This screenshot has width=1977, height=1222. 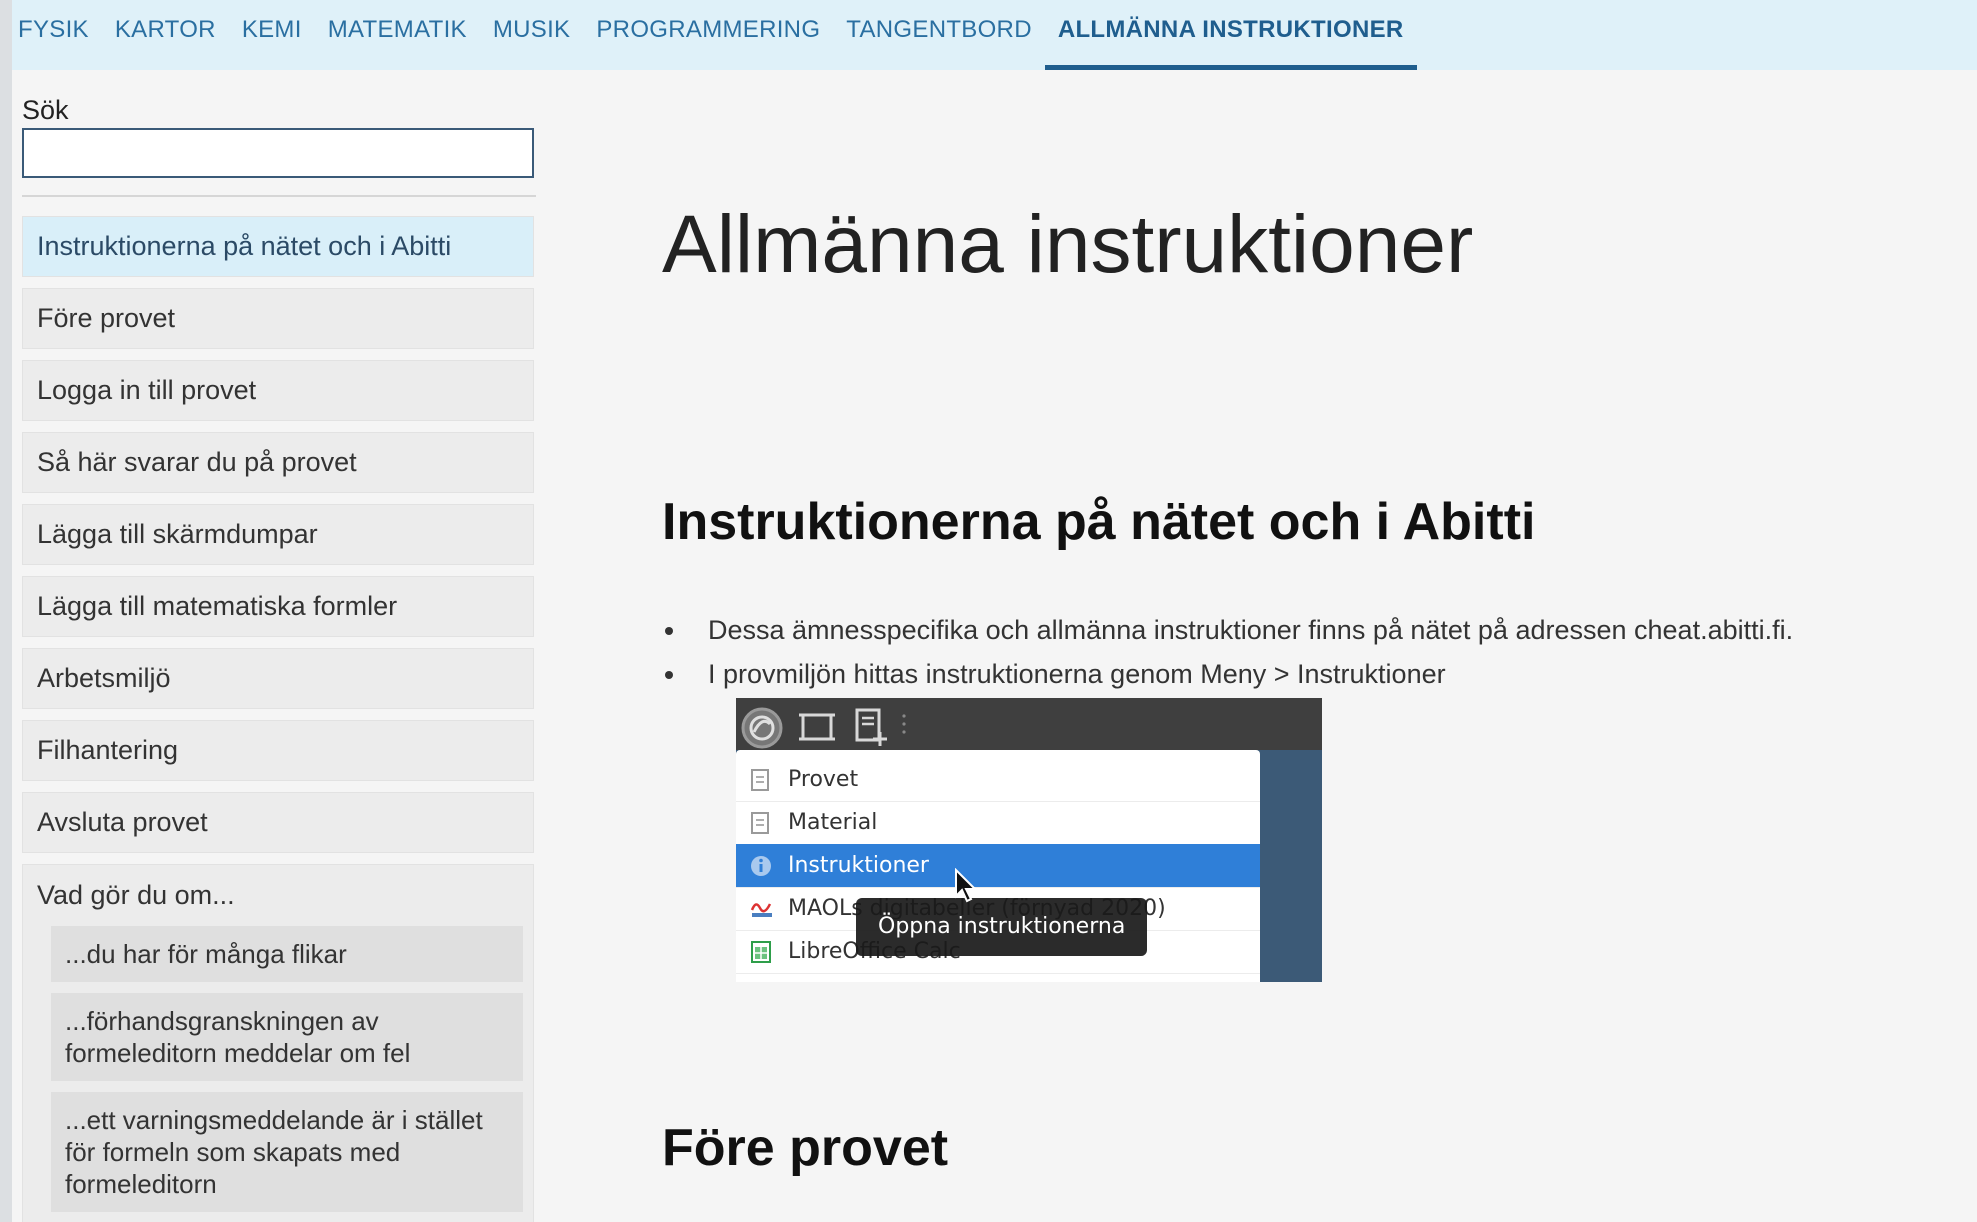 I want to click on sidebar-item-instruktionerna: Instruktionerna på nätet och i Abitti, so click(x=278, y=246).